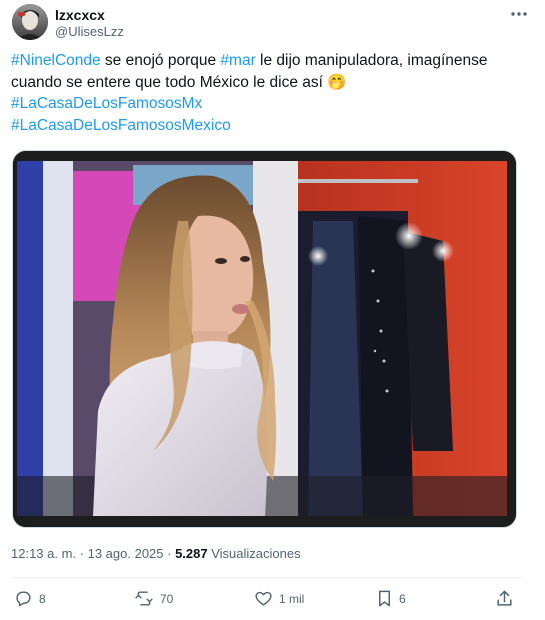 The height and width of the screenshot is (620, 545). Describe the element at coordinates (402, 598) in the screenshot. I see `bookmark-count: 6` at that location.